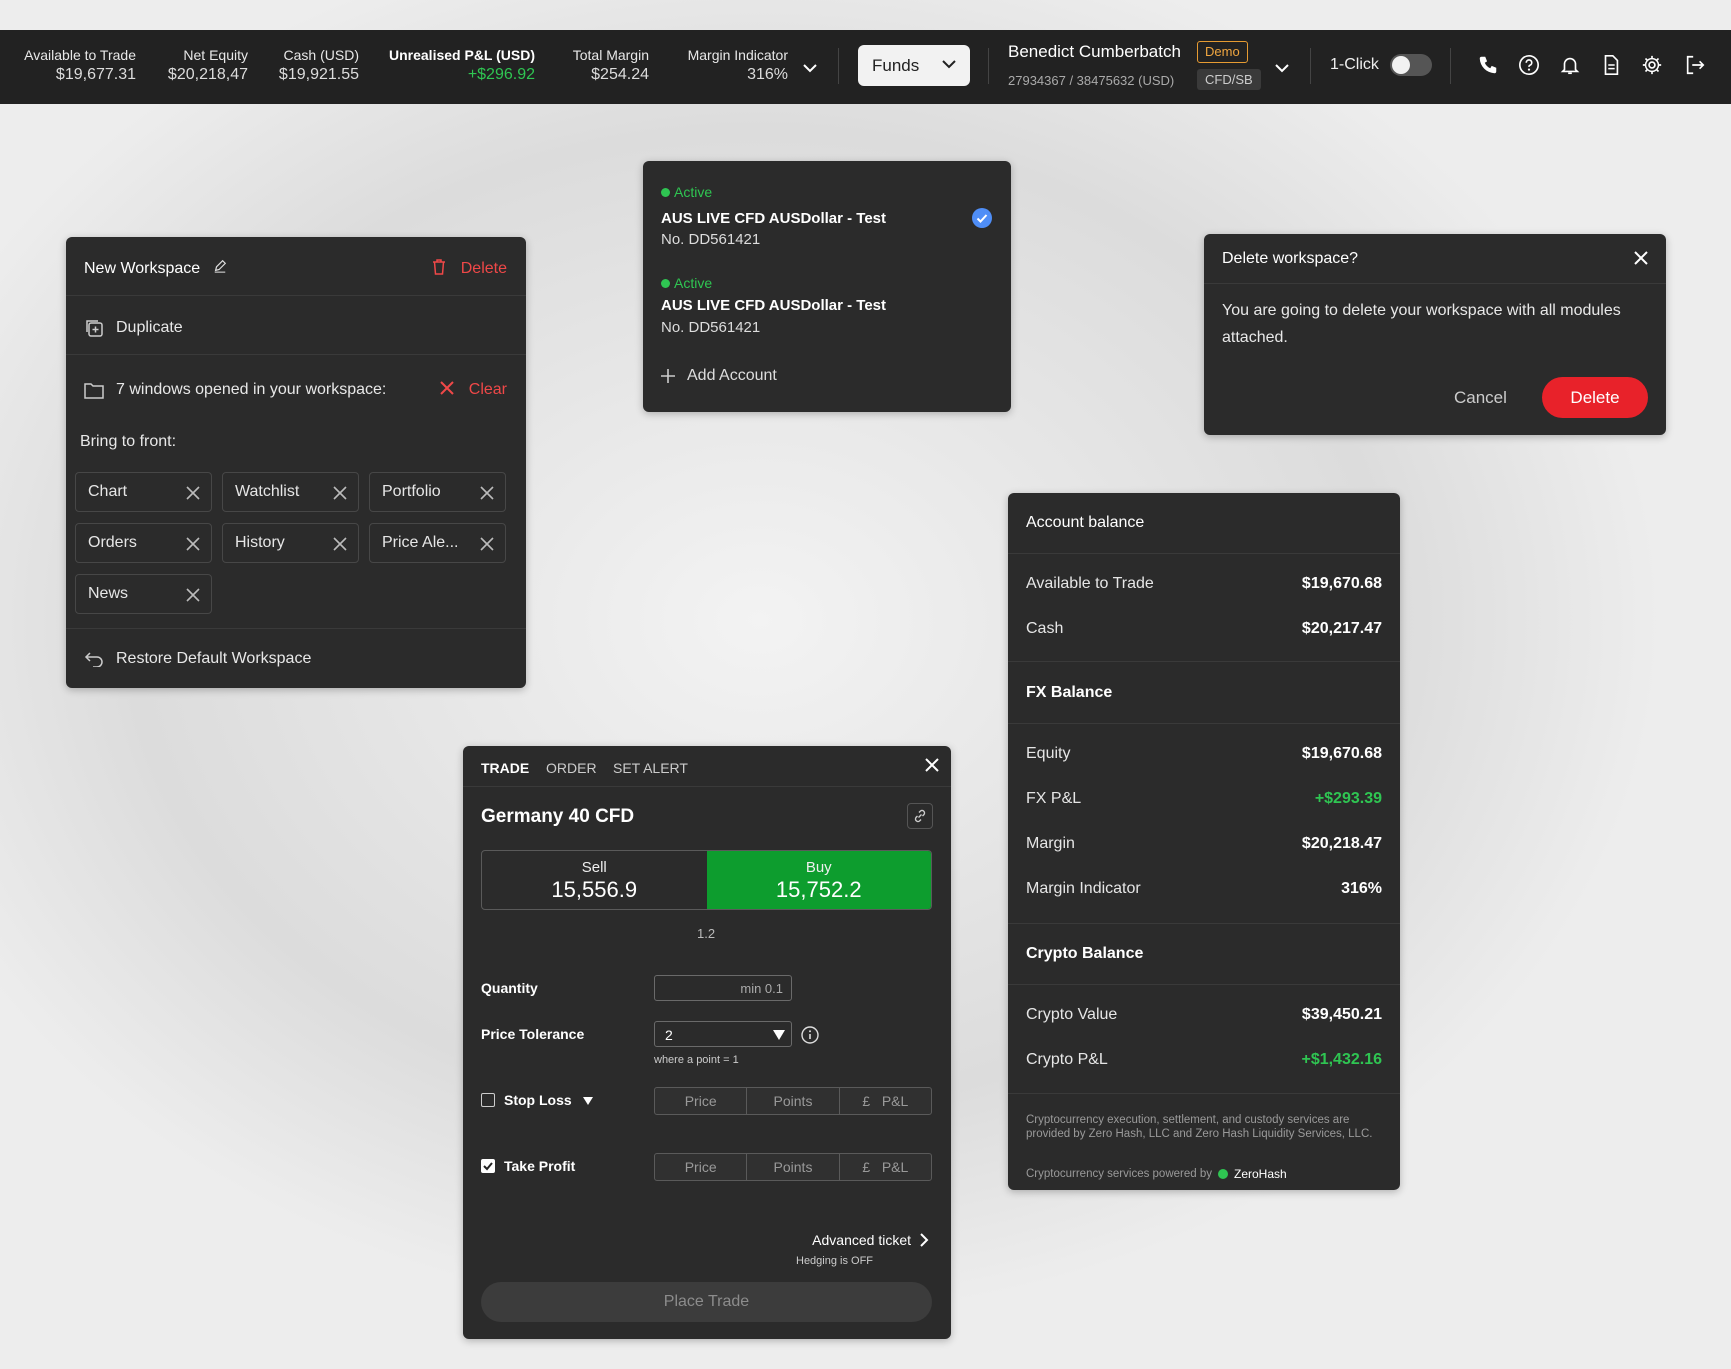 This screenshot has height=1369, width=1731. I want to click on price-tolerance-select: 2, so click(723, 1034).